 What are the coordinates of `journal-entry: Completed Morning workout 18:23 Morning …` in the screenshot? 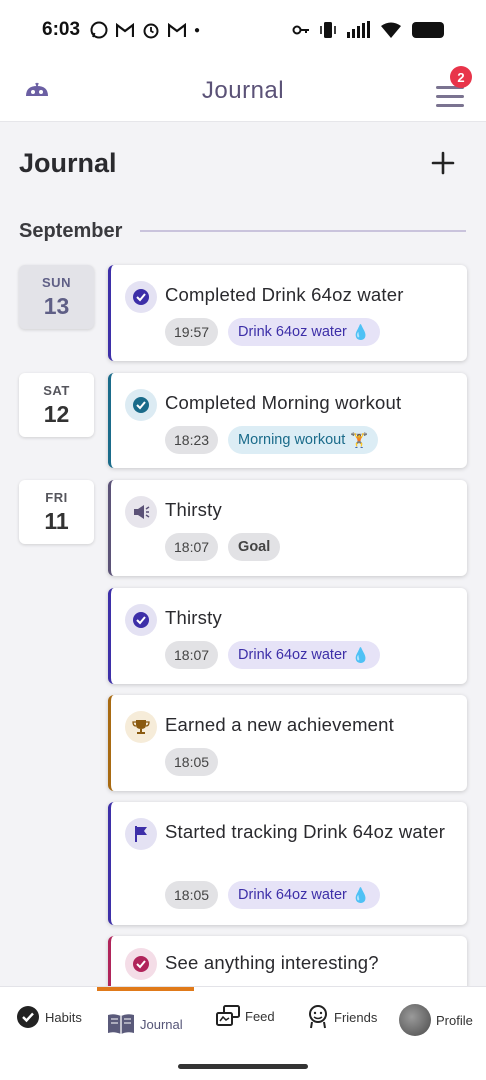 It's located at (287, 420).